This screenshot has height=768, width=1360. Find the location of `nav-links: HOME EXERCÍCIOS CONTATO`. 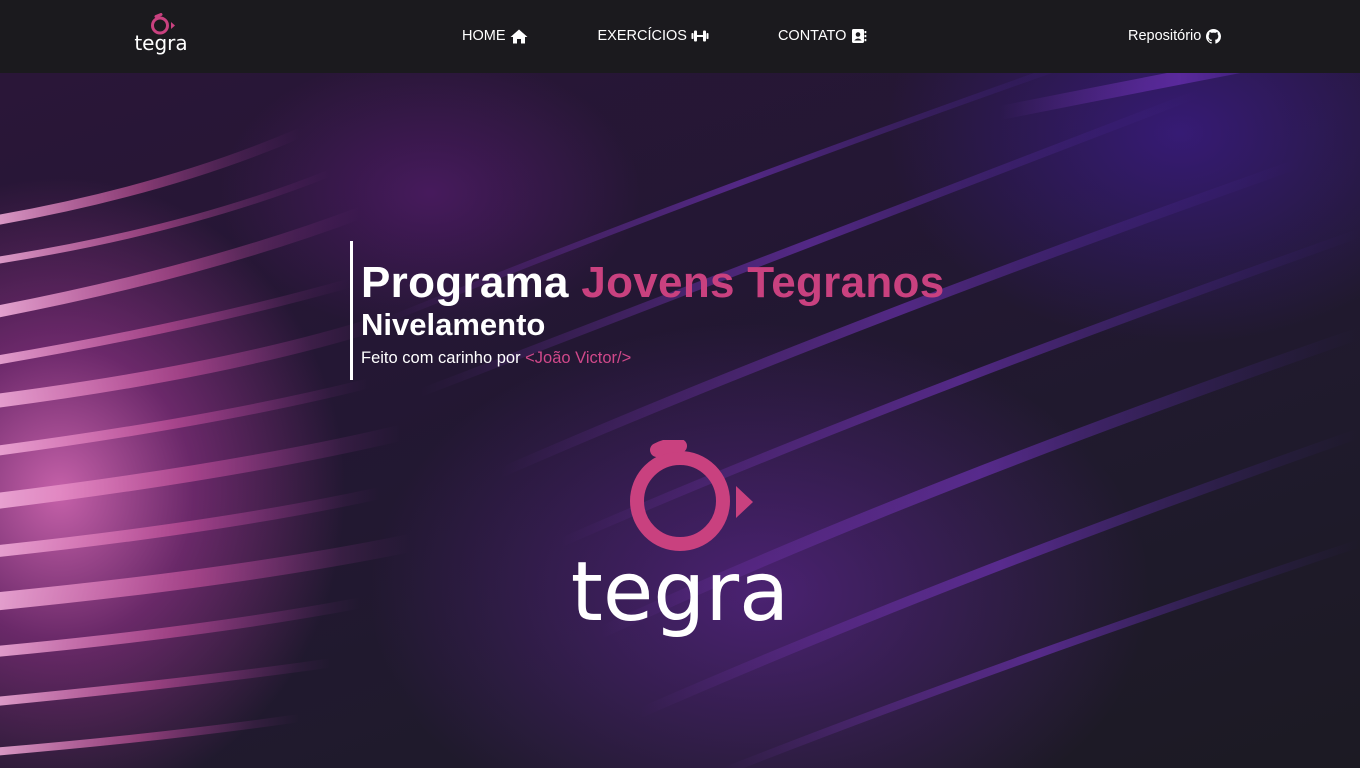

nav-links: HOME EXERCÍCIOS CONTATO is located at coordinates (665, 36).